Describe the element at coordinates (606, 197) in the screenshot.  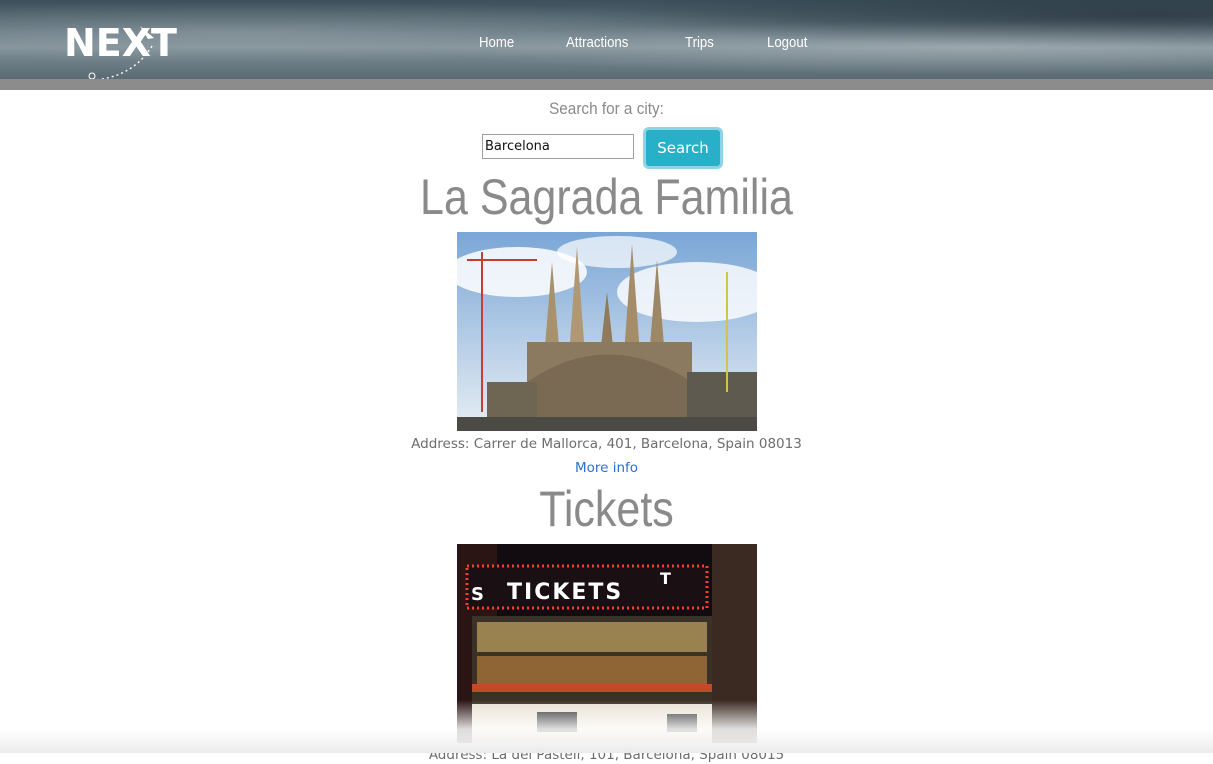
I see `attraction-title: La Sagrada Familia` at that location.